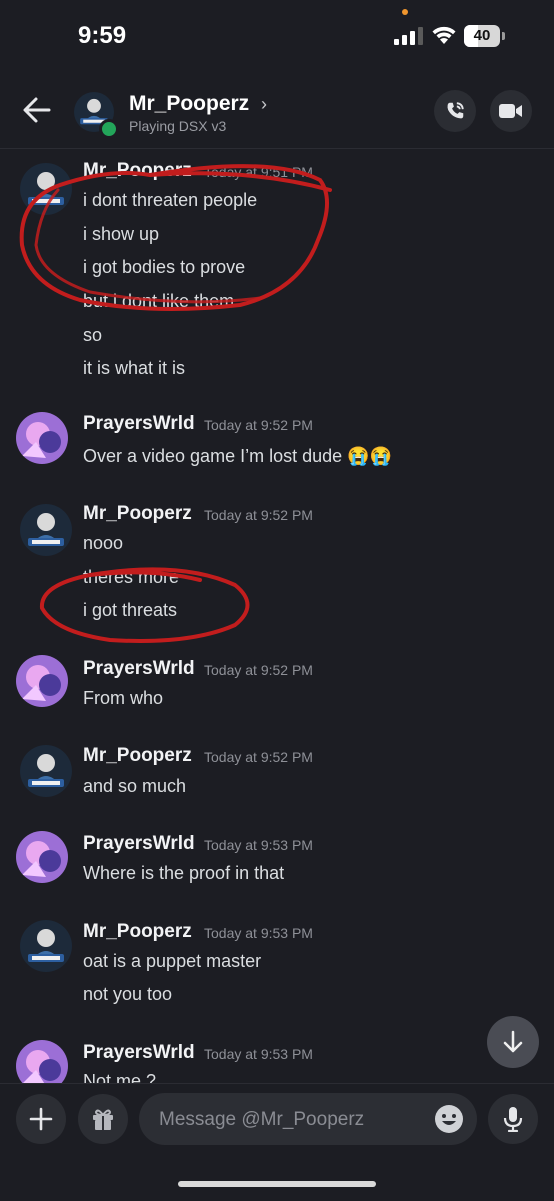 The height and width of the screenshot is (1201, 554). I want to click on privacy-indicator-dot, so click(405, 12).